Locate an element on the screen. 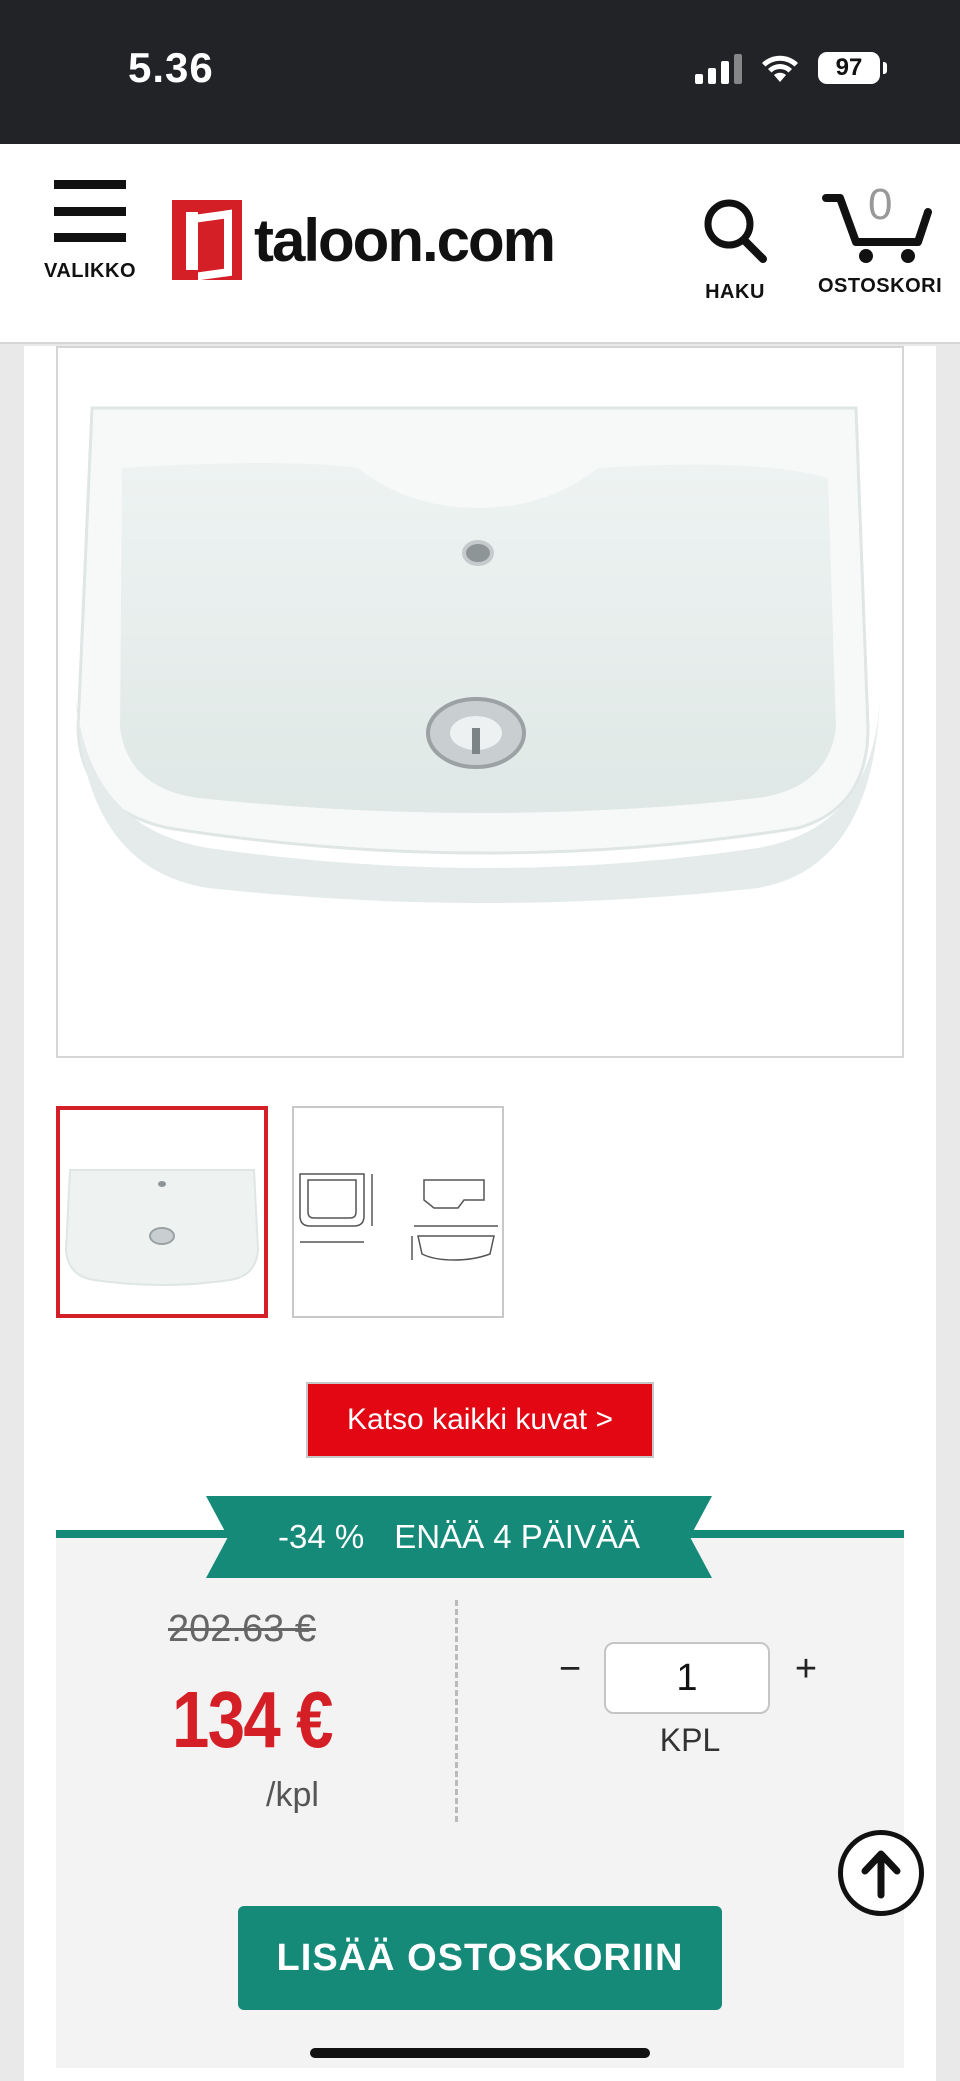 The image size is (960, 2081). washbasin-thumbnail-image is located at coordinates (162, 1227).